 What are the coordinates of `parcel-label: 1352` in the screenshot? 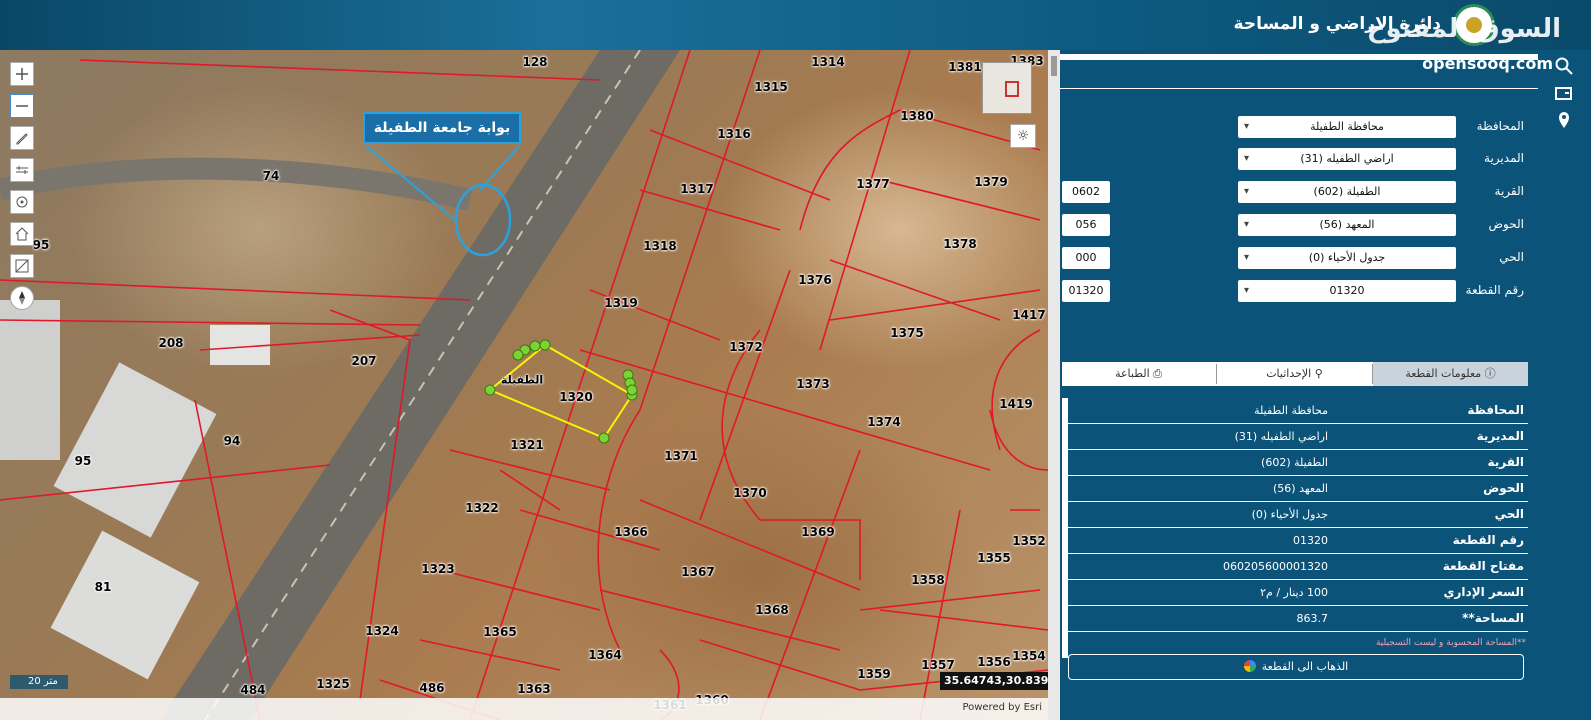 It's located at (1029, 541).